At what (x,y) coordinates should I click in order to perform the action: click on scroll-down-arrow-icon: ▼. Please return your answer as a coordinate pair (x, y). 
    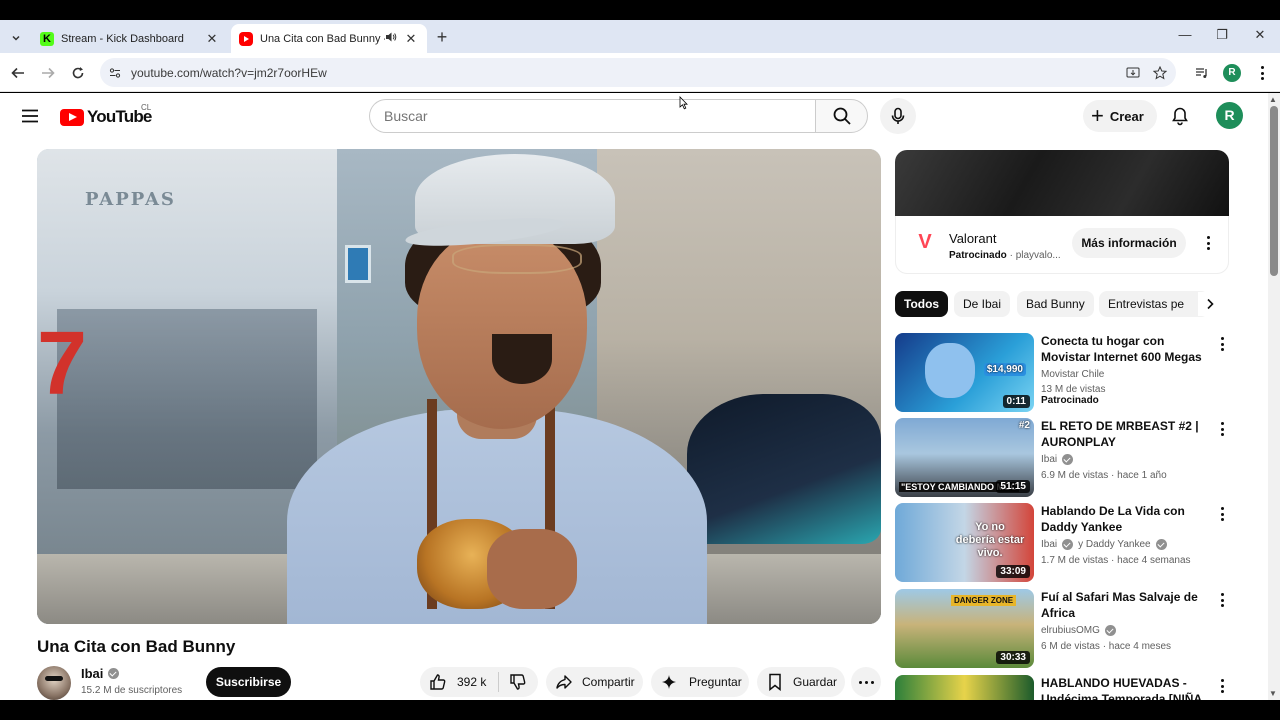
    Looking at the image, I should click on (1273, 693).